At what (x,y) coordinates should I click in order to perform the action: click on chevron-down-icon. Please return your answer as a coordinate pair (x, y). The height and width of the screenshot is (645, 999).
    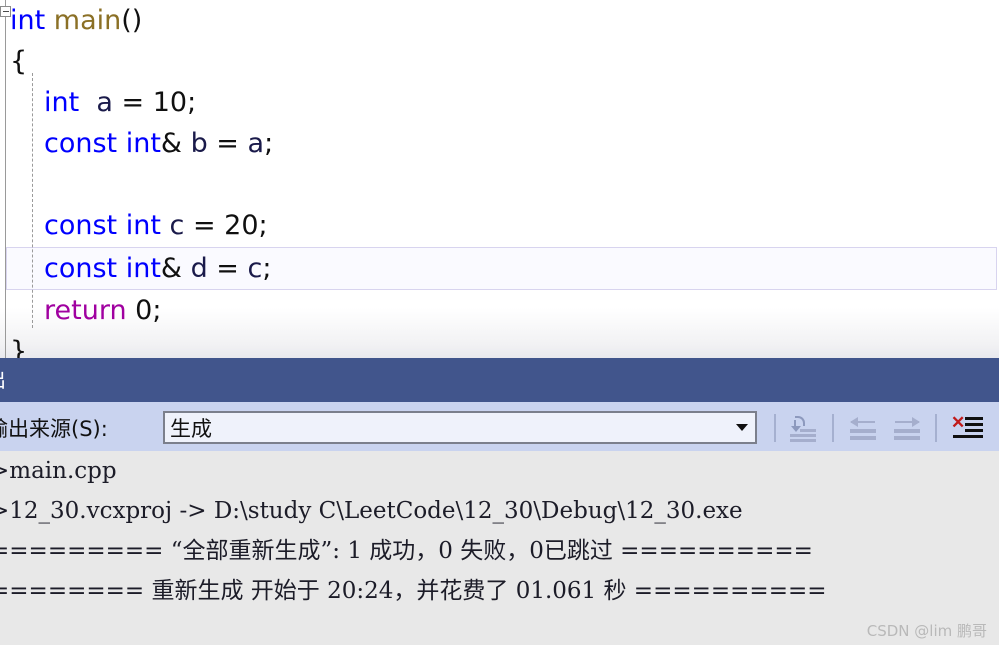
    Looking at the image, I should click on (742, 427).